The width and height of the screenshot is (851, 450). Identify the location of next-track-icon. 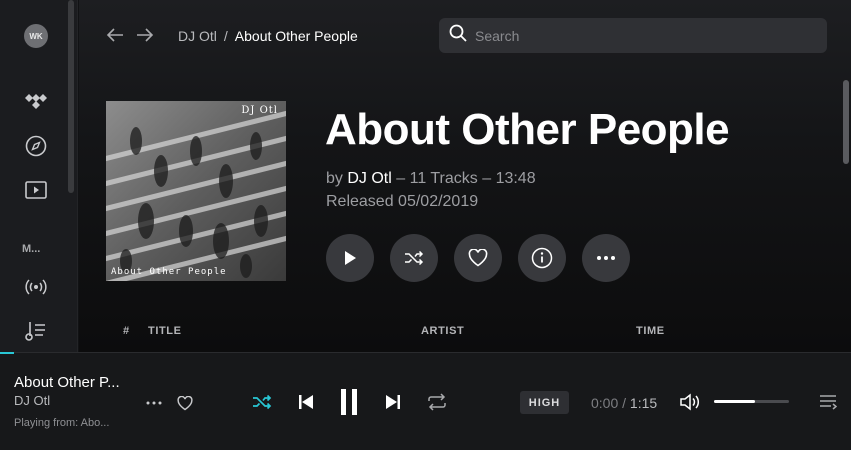
(393, 402).